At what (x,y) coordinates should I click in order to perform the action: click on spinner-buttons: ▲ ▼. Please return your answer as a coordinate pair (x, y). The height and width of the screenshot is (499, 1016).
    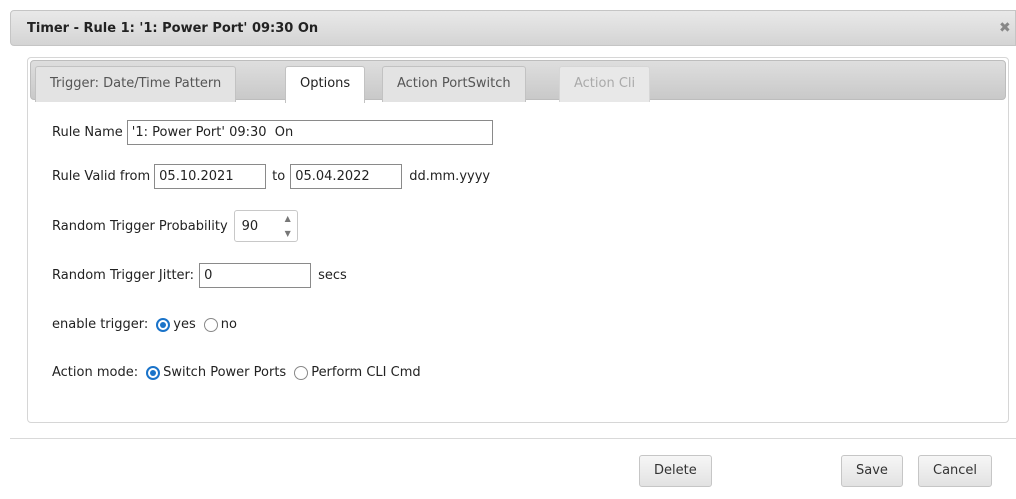
    Looking at the image, I should click on (288, 226).